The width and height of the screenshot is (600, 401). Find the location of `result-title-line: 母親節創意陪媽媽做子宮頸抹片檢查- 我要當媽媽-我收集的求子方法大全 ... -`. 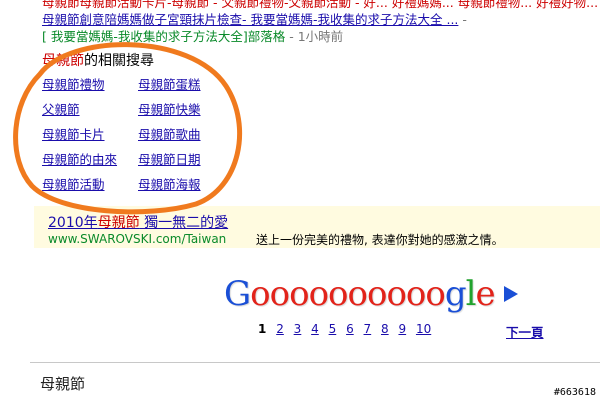

result-title-line: 母親節創意陪媽媽做子宮頸抹片檢查- 我要當媽媽-我收集的求子方法大全 ... - is located at coordinates (321, 19).